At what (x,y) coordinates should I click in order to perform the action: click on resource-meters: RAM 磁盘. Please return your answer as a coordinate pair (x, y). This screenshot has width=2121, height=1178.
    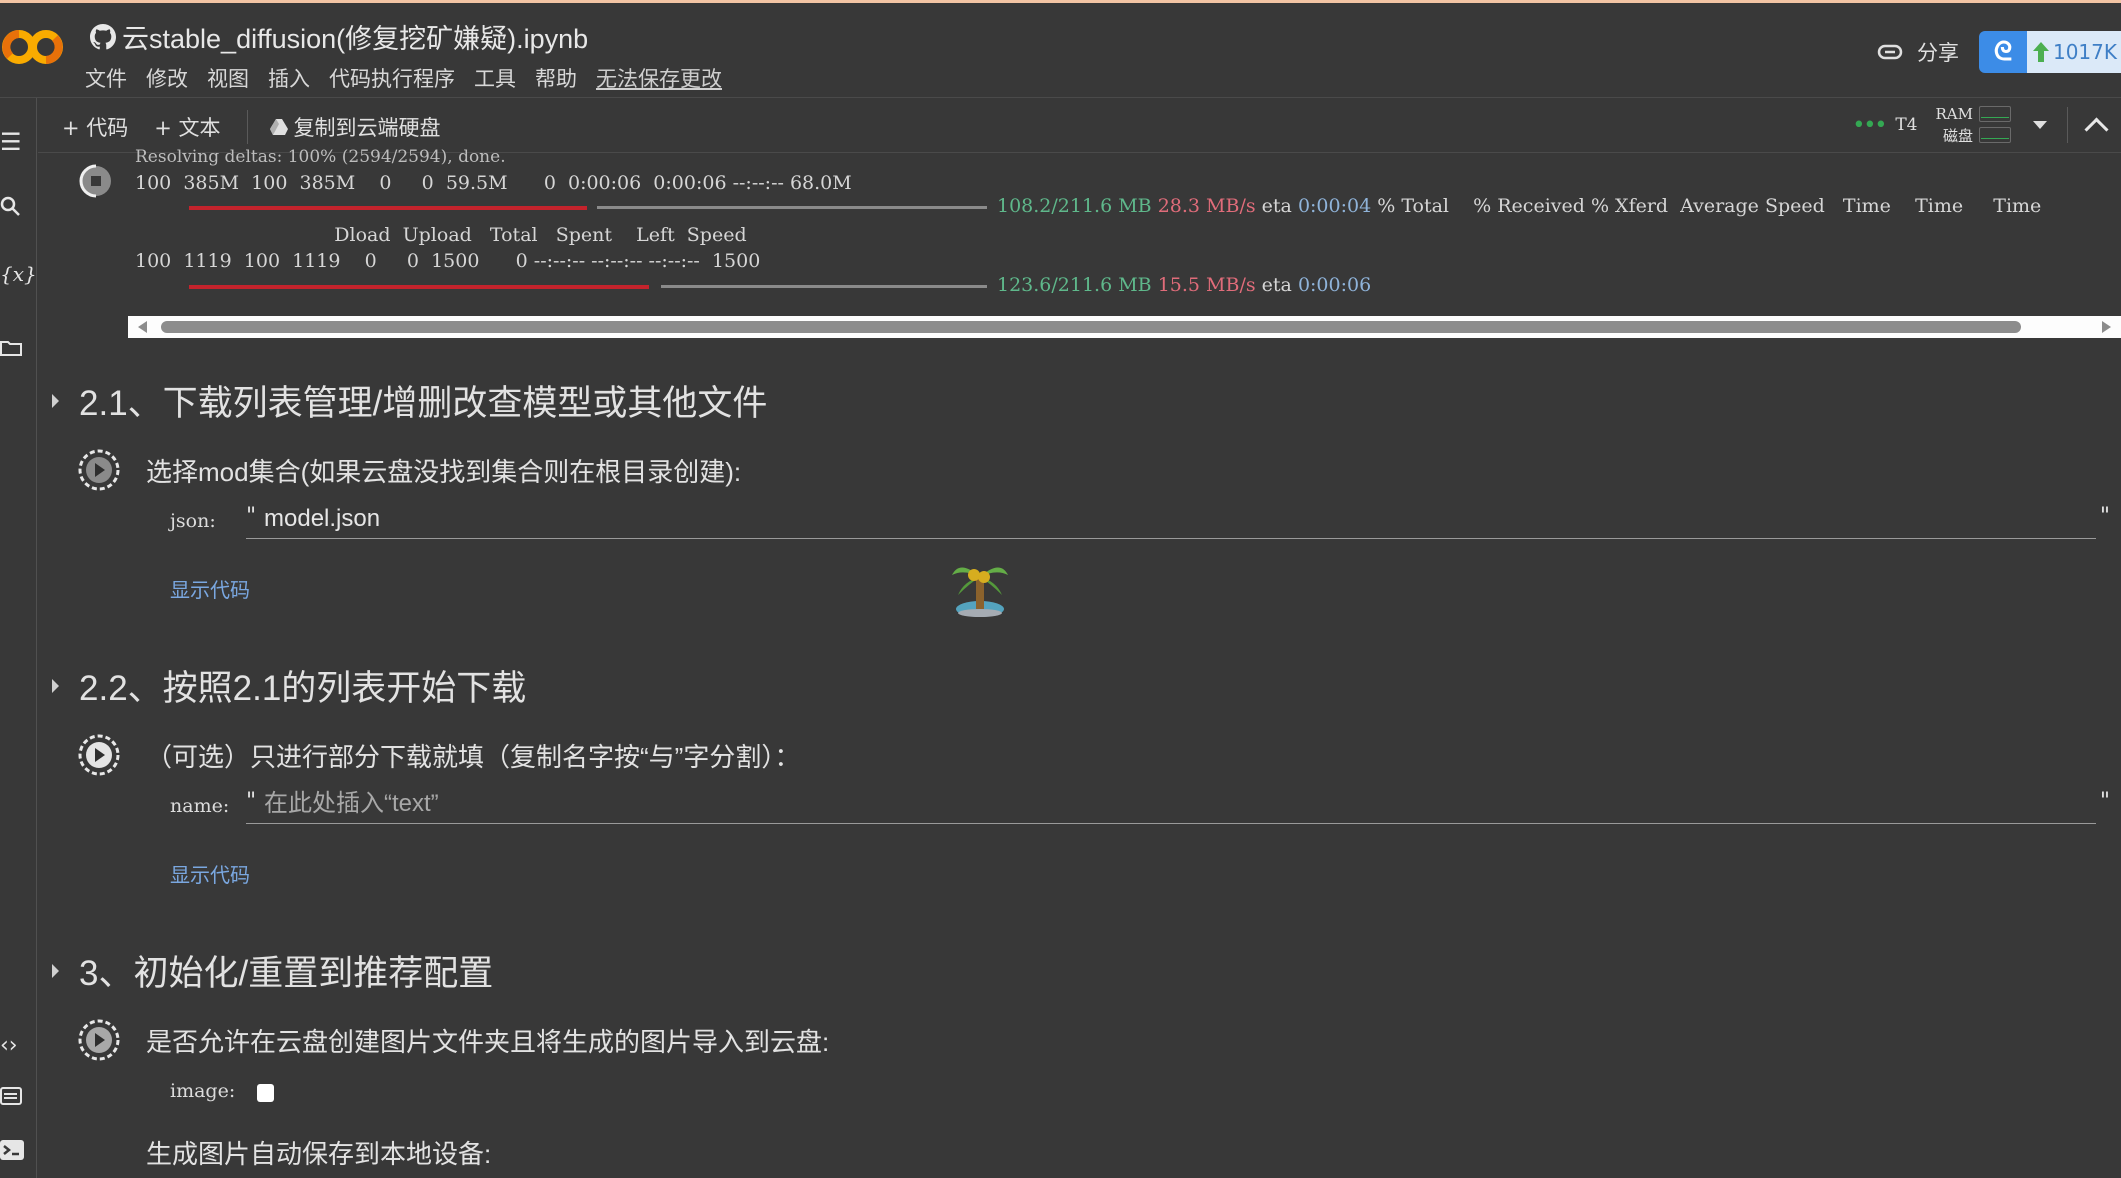
    Looking at the image, I should click on (1973, 125).